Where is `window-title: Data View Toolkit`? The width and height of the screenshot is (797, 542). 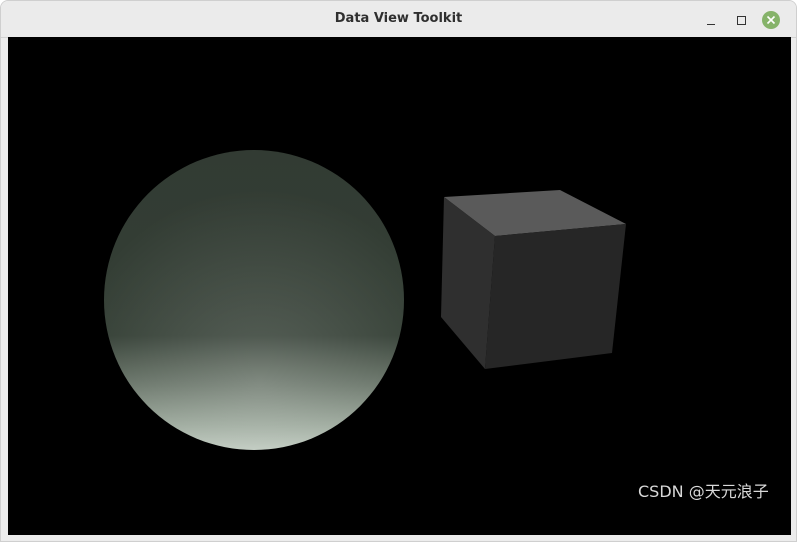
window-title: Data View Toolkit is located at coordinates (398, 18).